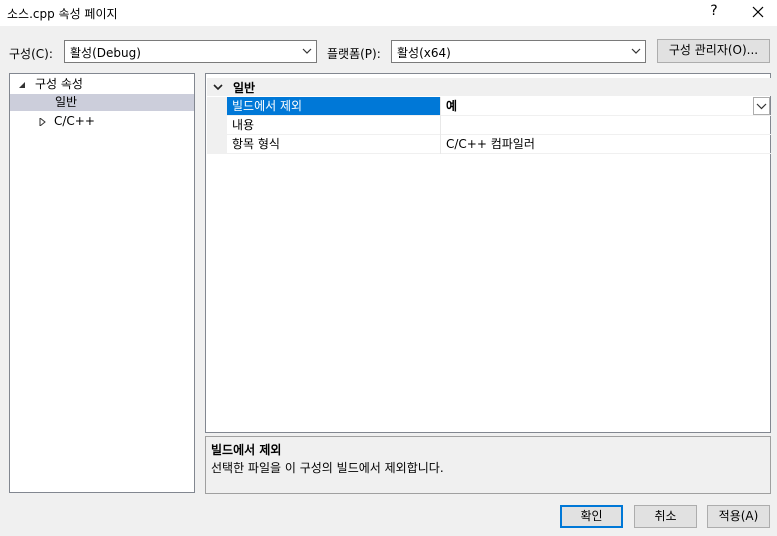  Describe the element at coordinates (333, 144) in the screenshot. I see `property-name: 항목 형식` at that location.